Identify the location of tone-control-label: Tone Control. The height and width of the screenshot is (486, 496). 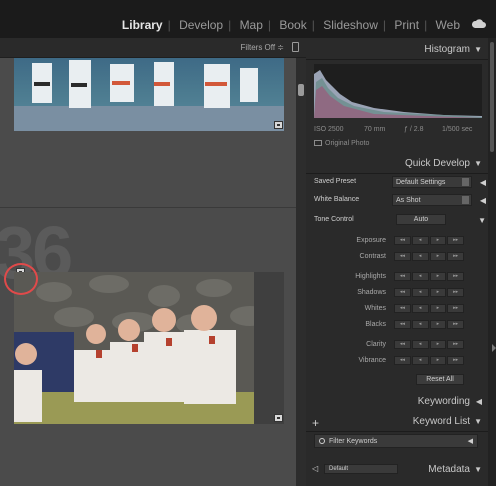
(334, 219).